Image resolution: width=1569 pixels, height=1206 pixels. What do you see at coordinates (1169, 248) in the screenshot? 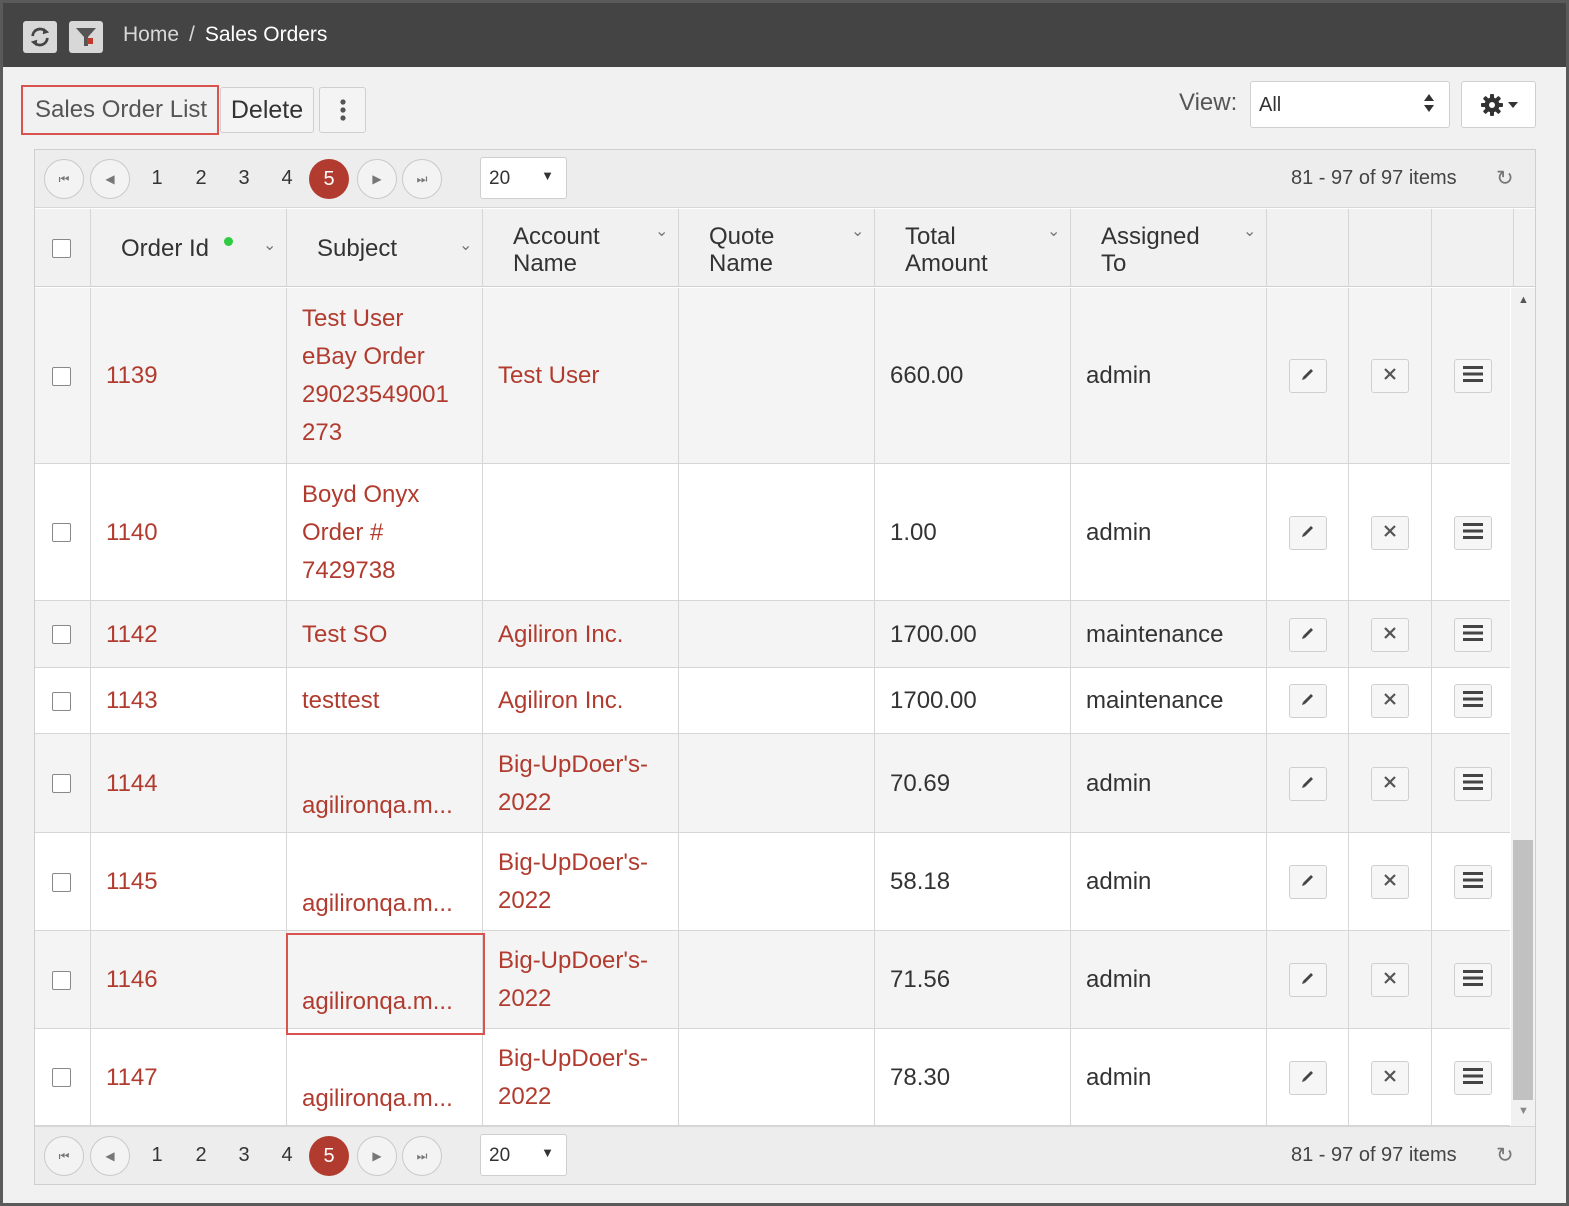
I see `column-assigned-to: Assigned To ⌄` at bounding box center [1169, 248].